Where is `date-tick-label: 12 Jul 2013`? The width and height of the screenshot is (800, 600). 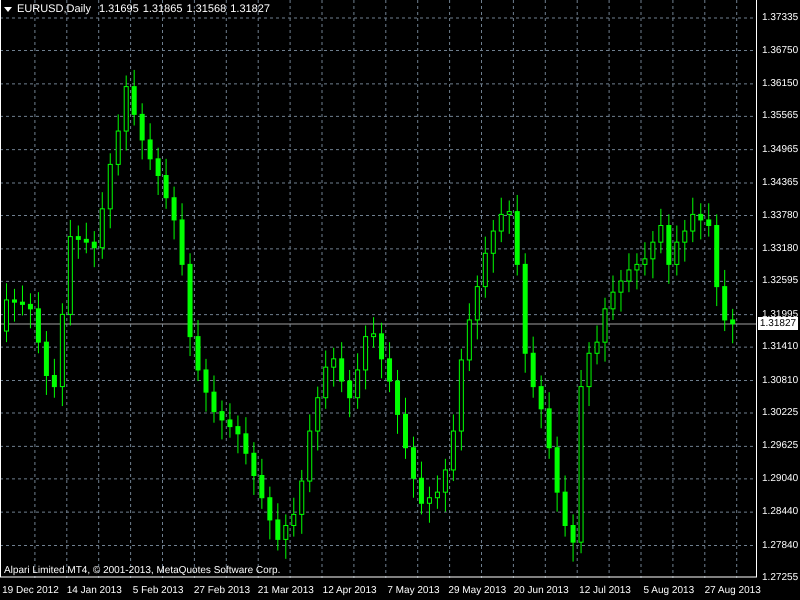 date-tick-label: 12 Jul 2013 is located at coordinates (605, 590).